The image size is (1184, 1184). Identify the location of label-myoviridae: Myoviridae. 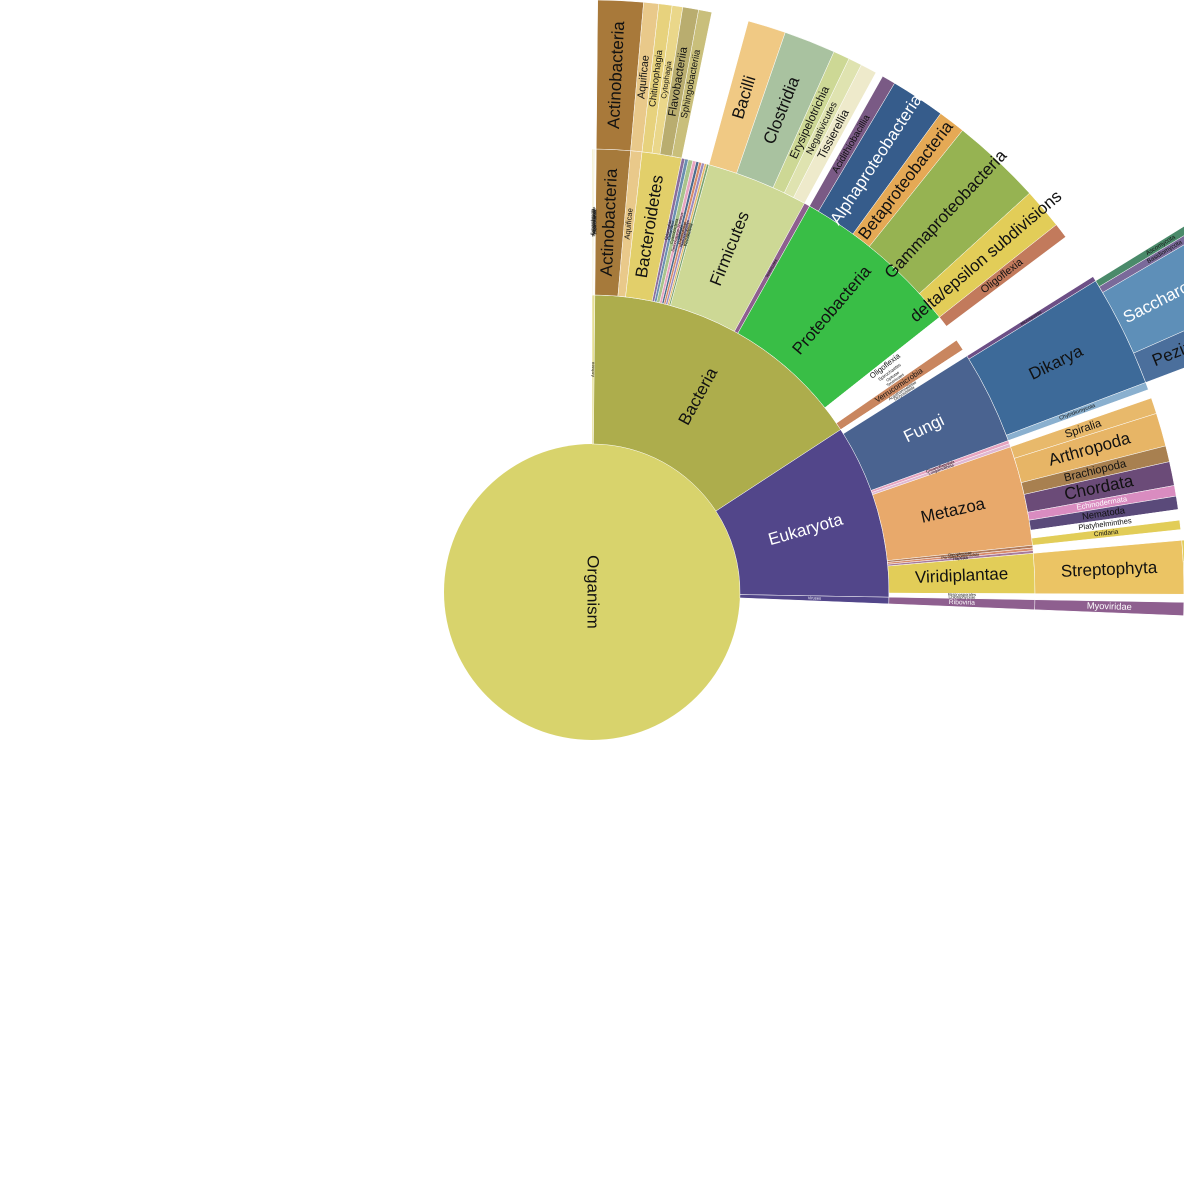
(1109, 606).